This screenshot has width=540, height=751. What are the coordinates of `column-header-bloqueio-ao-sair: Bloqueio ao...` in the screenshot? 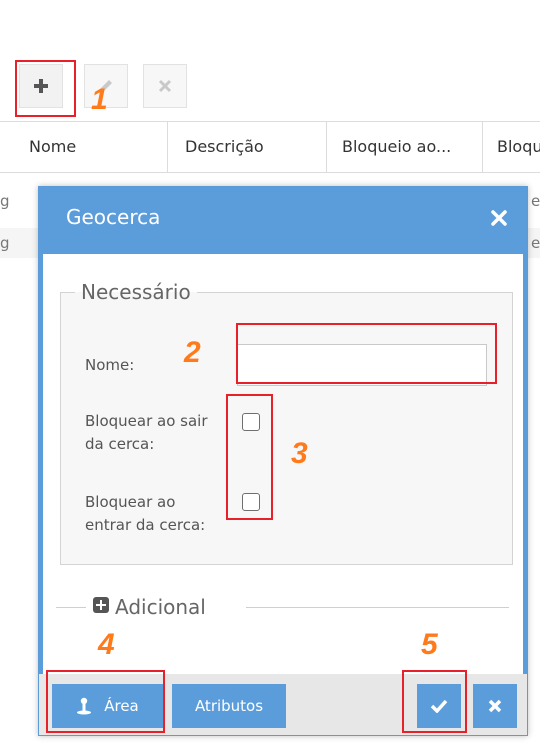 It's located at (396, 147).